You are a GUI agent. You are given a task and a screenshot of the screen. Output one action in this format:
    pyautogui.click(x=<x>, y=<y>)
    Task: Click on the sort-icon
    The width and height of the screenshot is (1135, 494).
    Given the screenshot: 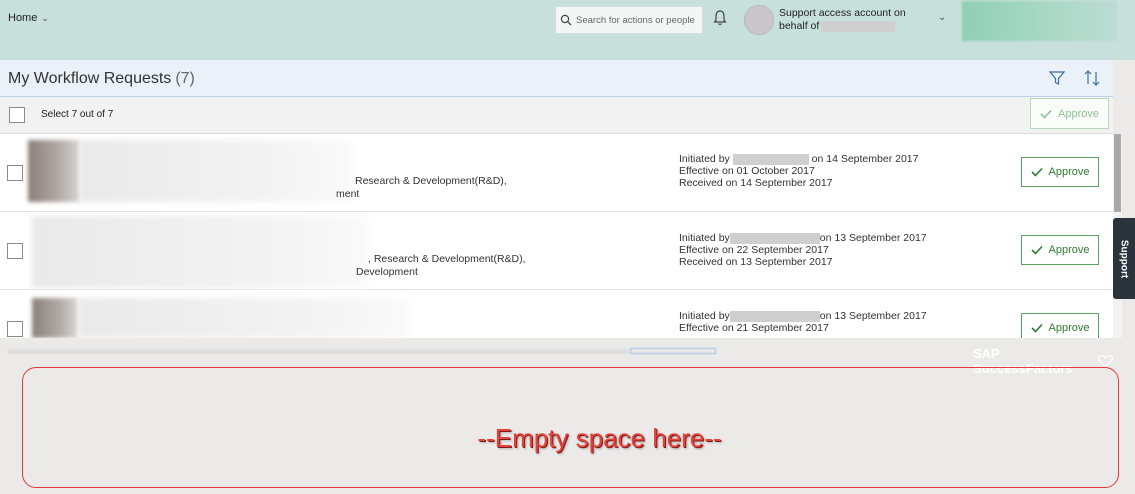 What is the action you would take?
    pyautogui.click(x=1093, y=80)
    